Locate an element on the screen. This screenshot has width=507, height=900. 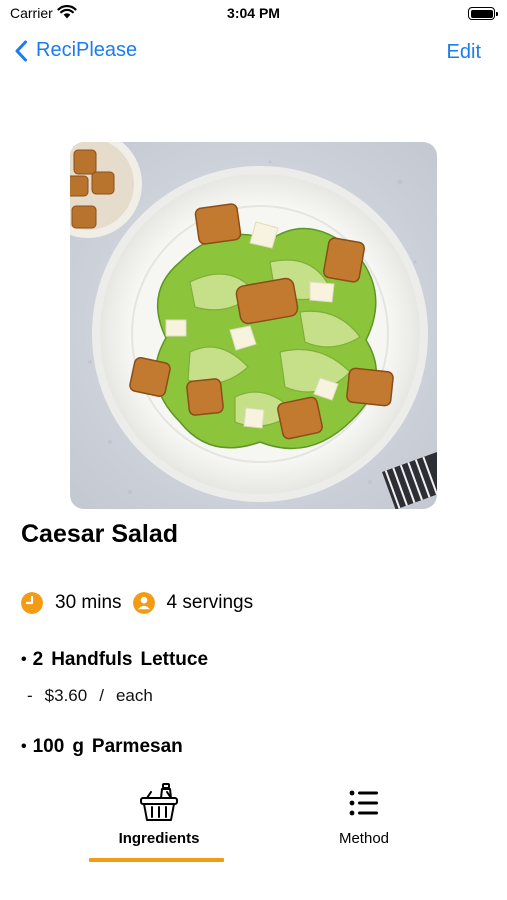
list-icon is located at coordinates (363, 803).